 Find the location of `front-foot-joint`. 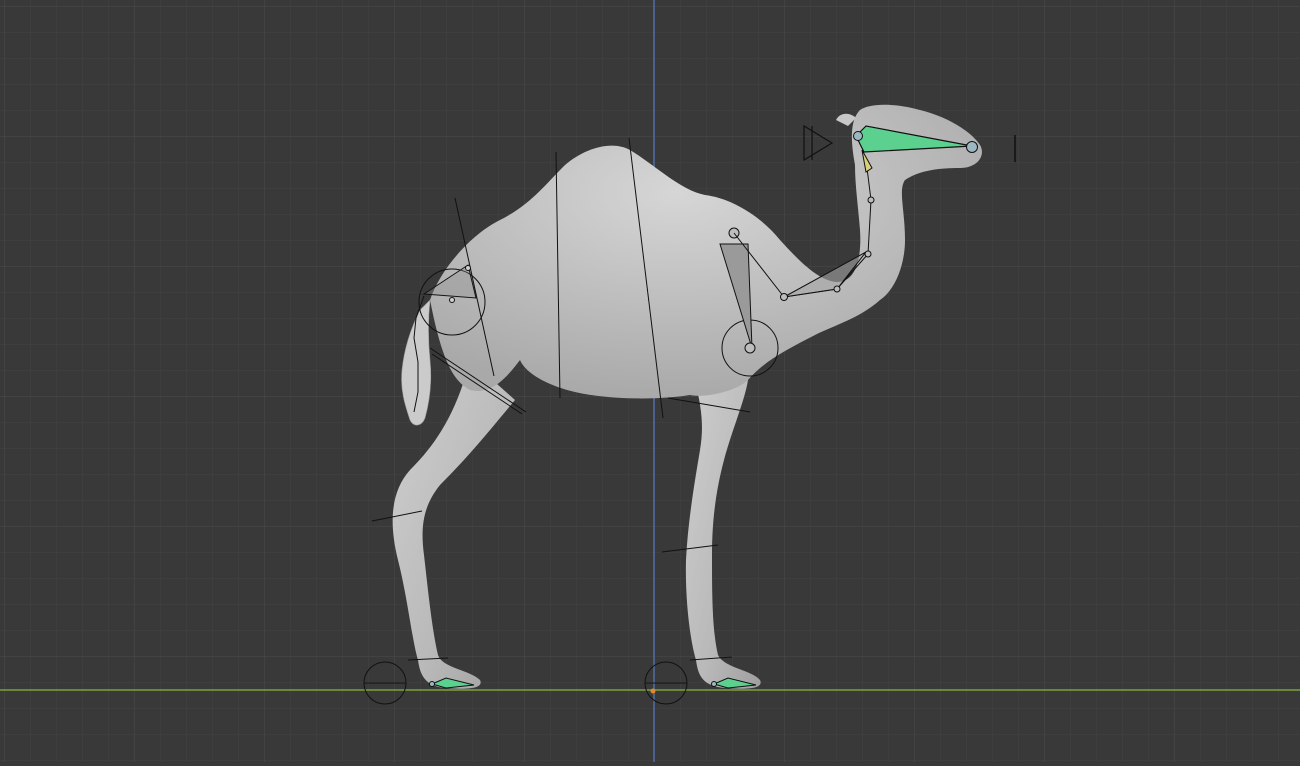

front-foot-joint is located at coordinates (714, 684).